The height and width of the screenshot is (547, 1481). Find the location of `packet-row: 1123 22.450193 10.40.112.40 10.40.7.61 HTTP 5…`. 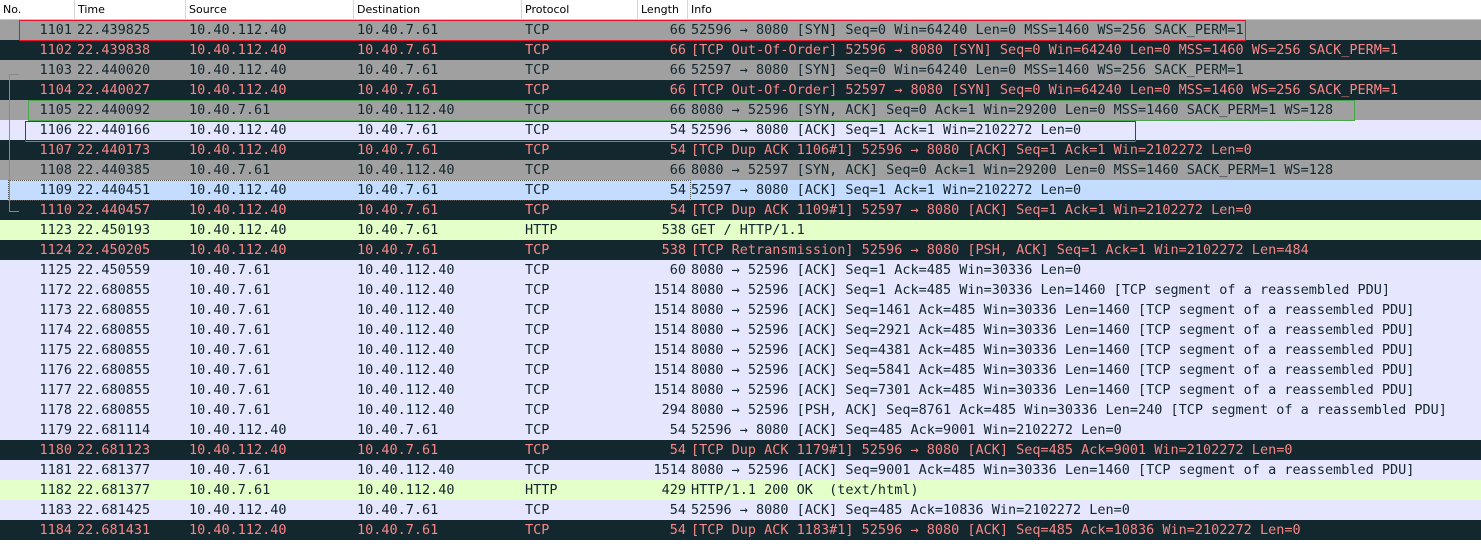

packet-row: 1123 22.450193 10.40.112.40 10.40.7.61 HTTP 5… is located at coordinates (740, 230).